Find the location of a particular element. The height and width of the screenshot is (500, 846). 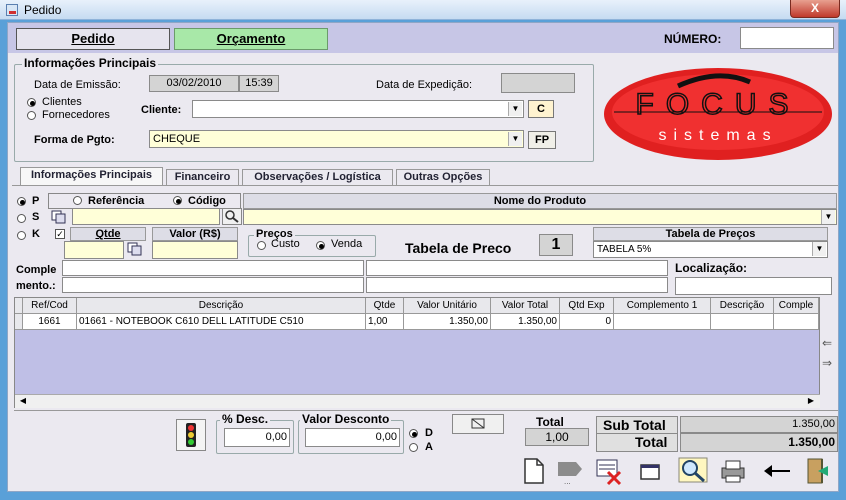

radio-k-label: K is located at coordinates (36, 234).